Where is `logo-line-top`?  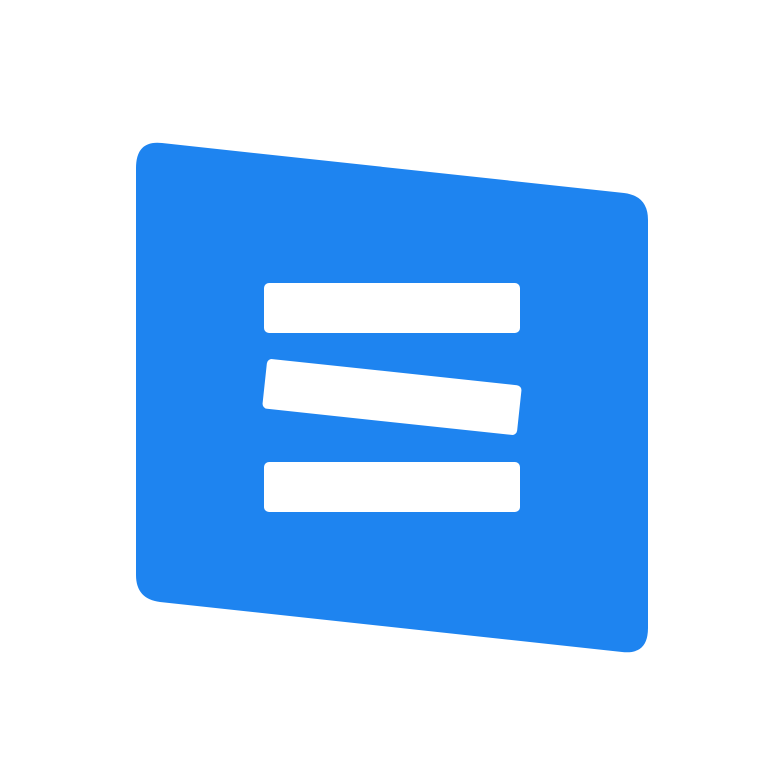 logo-line-top is located at coordinates (392, 308).